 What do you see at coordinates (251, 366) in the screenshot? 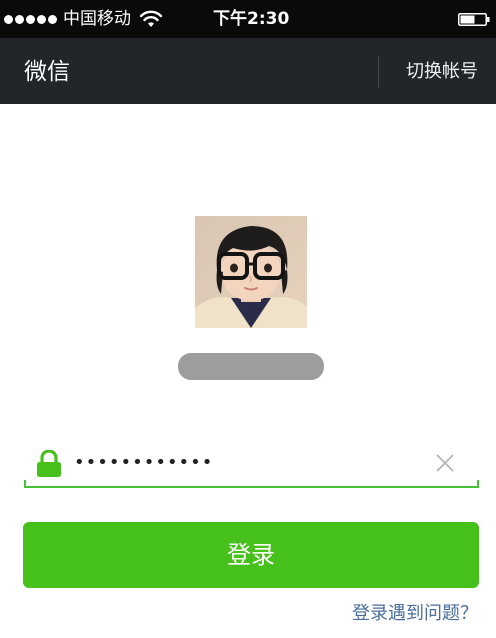
I see `username-redacted` at bounding box center [251, 366].